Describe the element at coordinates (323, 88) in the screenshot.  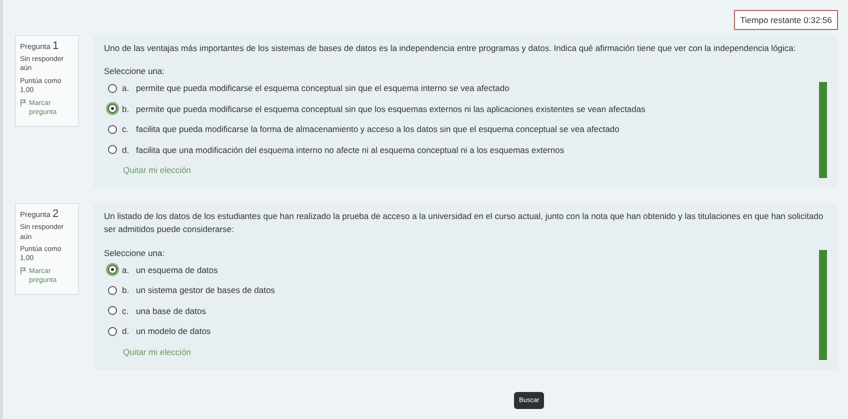
I see `option-text: permite que pueda modificarse el esquema conceptual sin que el esquema interno se vea afectado` at that location.